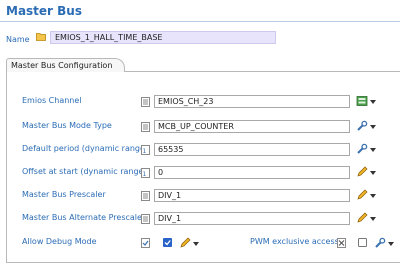  I want to click on emios-channel-label: Emios Channel, so click(52, 100).